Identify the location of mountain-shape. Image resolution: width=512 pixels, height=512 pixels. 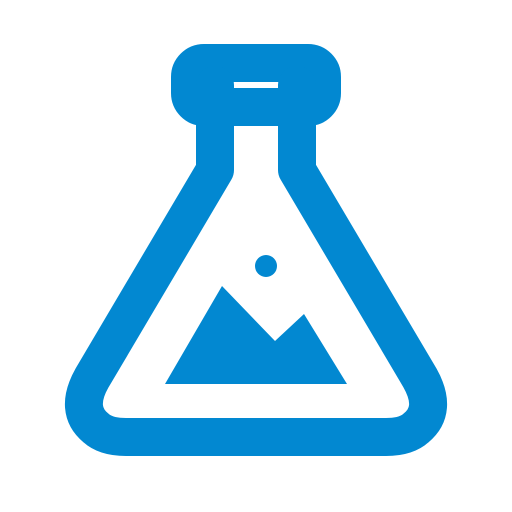
(256, 335).